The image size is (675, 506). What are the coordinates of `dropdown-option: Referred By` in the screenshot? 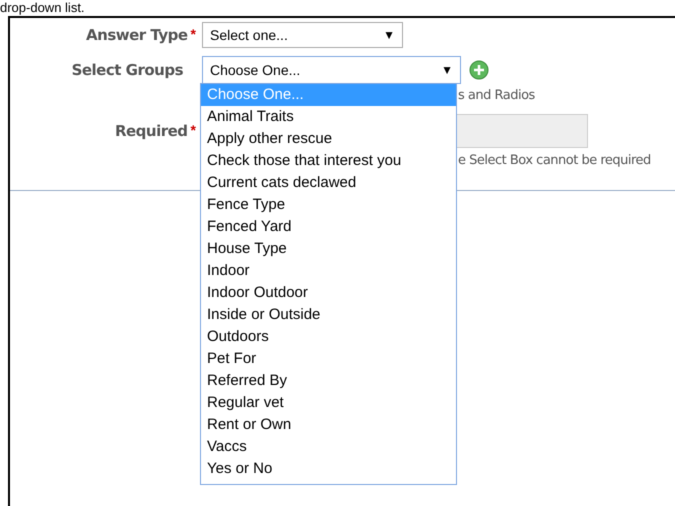 It's located at (328, 381).